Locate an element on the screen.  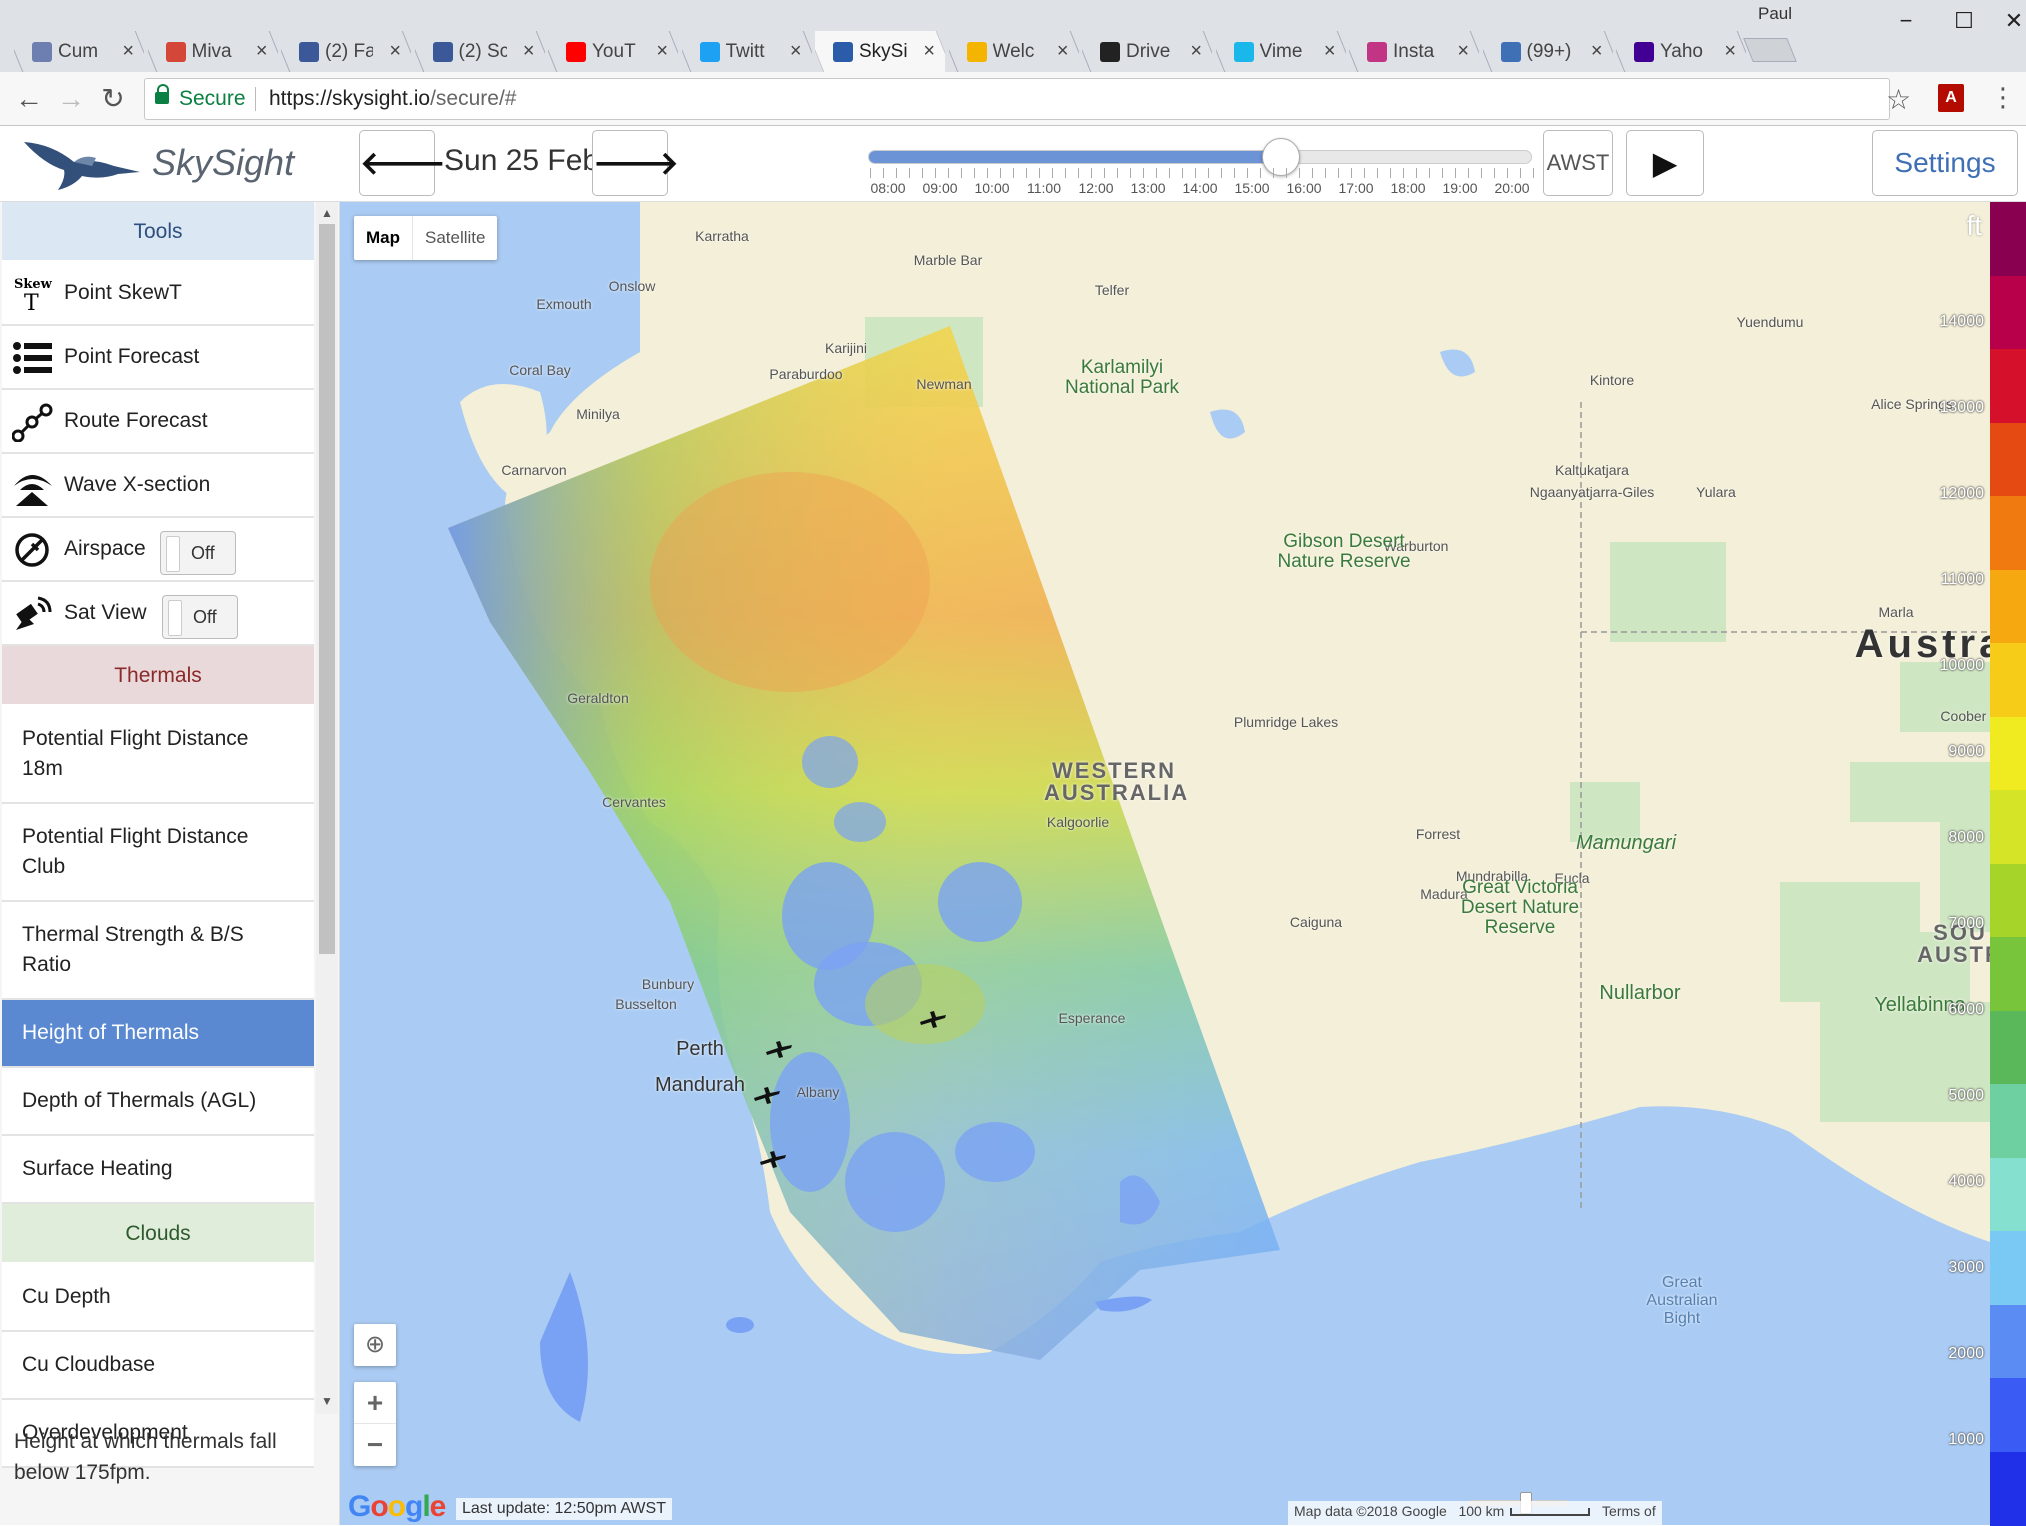
browser-tab: Miva× is located at coordinates (213, 51).